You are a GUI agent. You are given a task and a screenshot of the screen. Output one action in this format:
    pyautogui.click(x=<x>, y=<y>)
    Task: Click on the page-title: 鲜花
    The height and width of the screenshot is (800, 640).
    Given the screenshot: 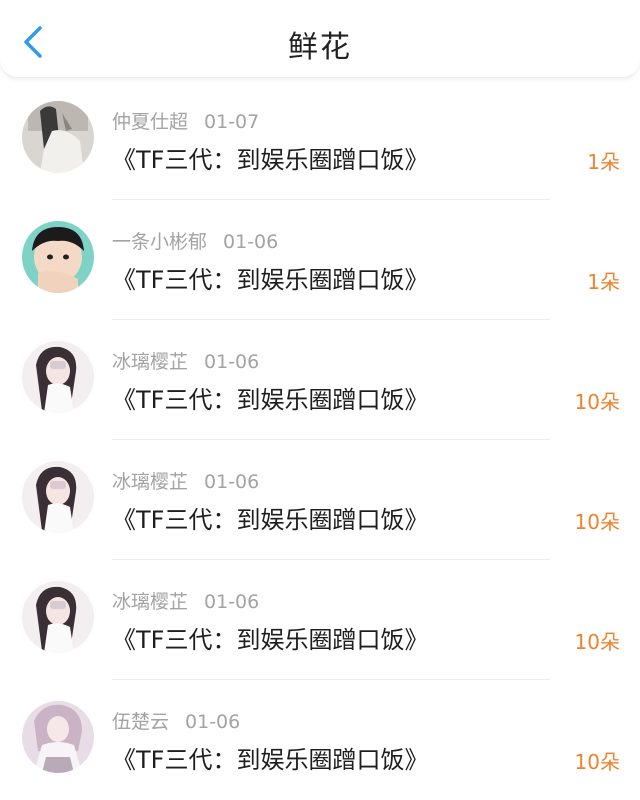 What is the action you would take?
    pyautogui.click(x=320, y=47)
    